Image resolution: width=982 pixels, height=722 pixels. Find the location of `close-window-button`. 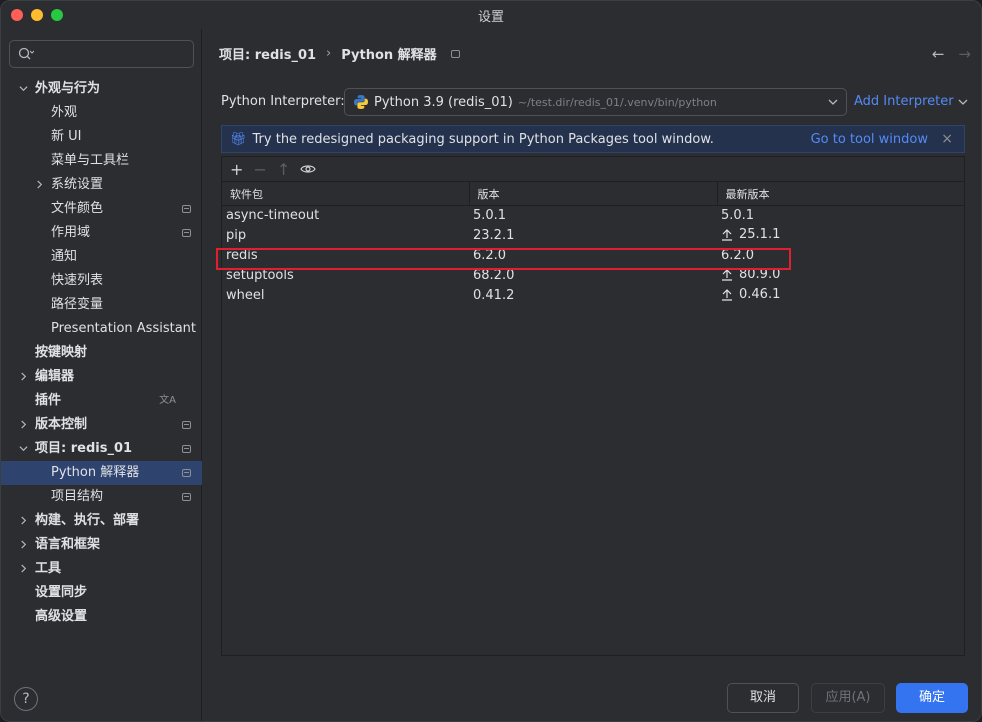

close-window-button is located at coordinates (17, 15).